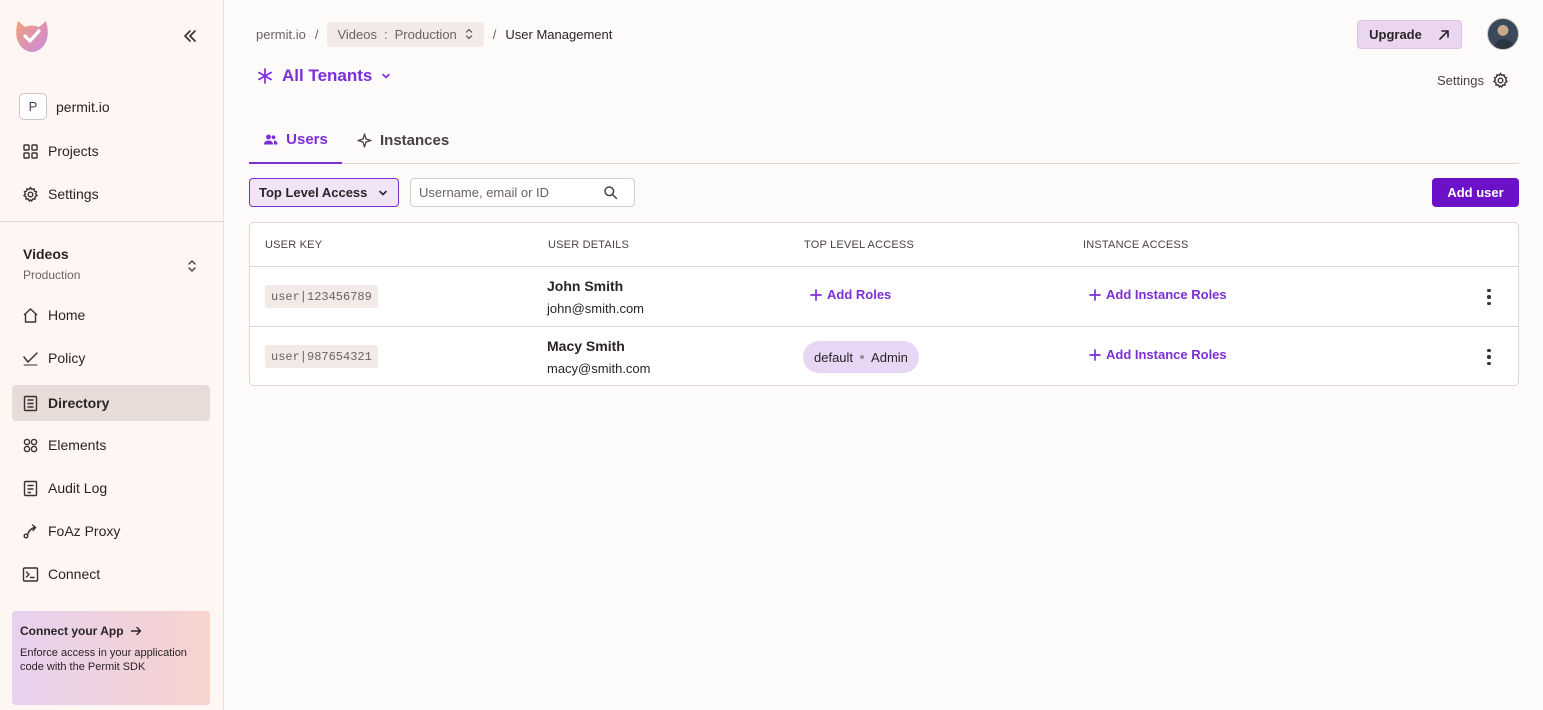 The height and width of the screenshot is (710, 1543). I want to click on sidebar-item-home: Home, so click(111, 315).